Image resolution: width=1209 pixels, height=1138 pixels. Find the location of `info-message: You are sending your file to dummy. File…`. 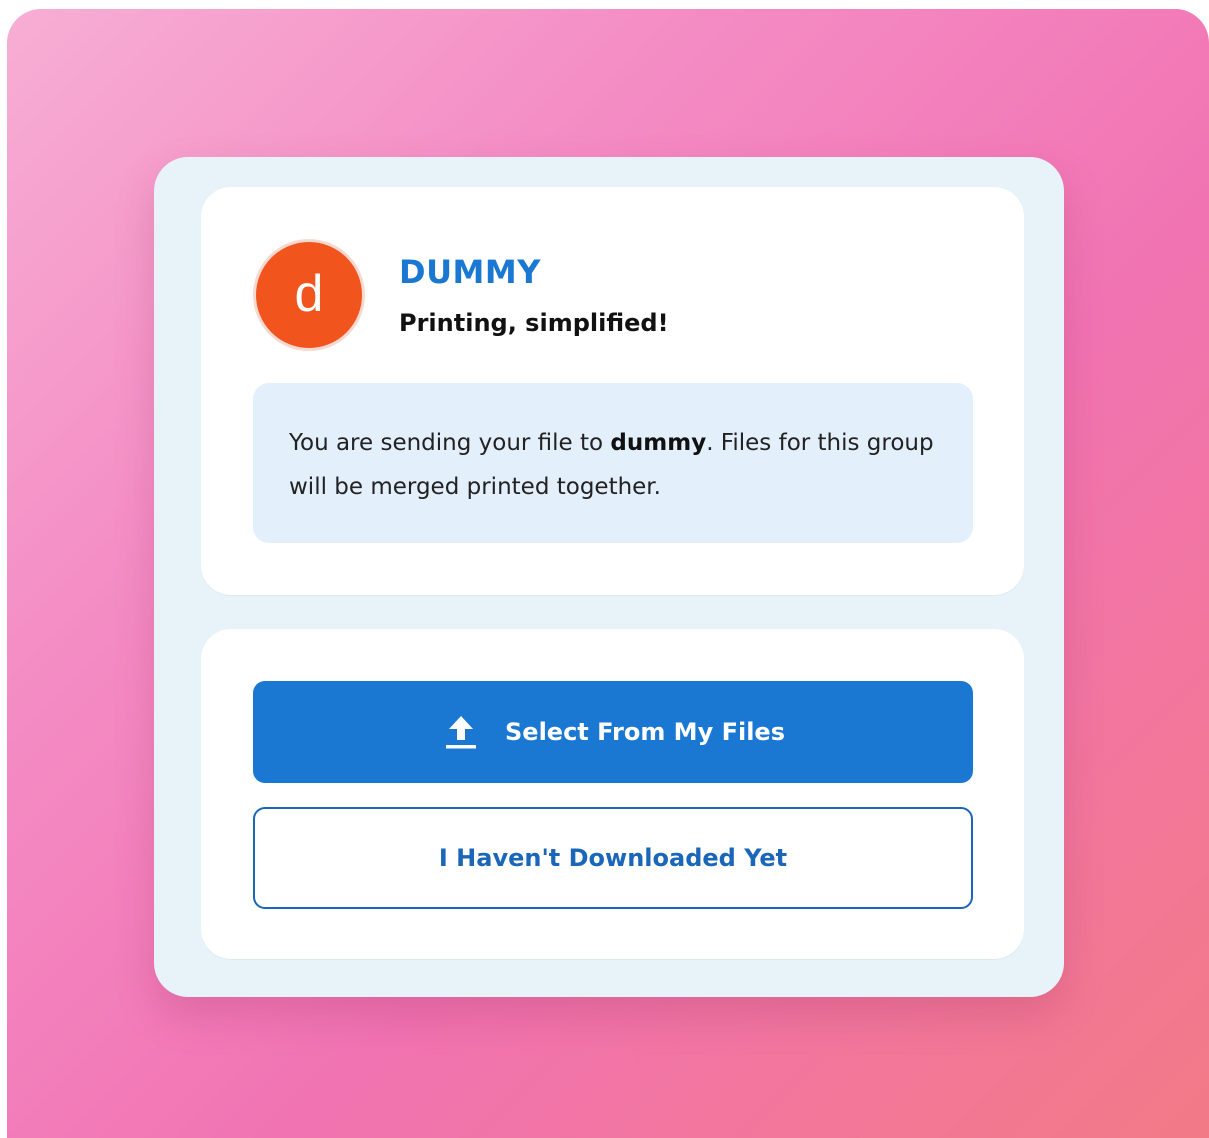

info-message: You are sending your file to dummy. File… is located at coordinates (613, 463).